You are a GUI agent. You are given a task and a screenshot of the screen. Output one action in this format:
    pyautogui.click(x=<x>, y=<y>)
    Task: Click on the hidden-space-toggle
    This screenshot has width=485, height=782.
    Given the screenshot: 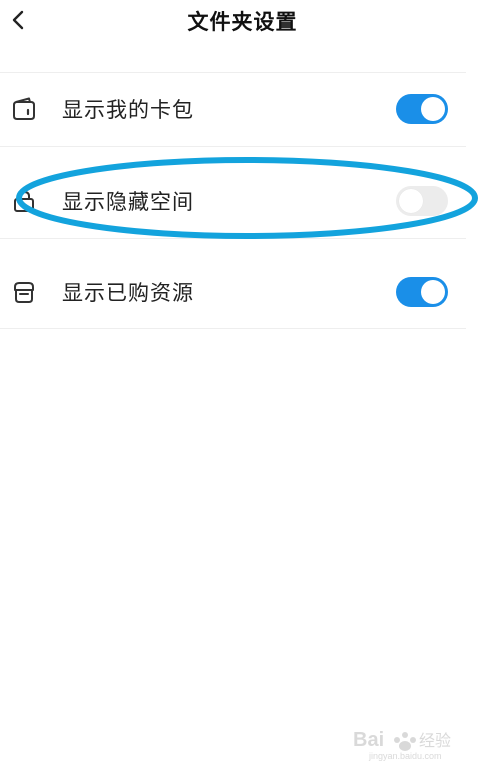 What is the action you would take?
    pyautogui.click(x=422, y=201)
    